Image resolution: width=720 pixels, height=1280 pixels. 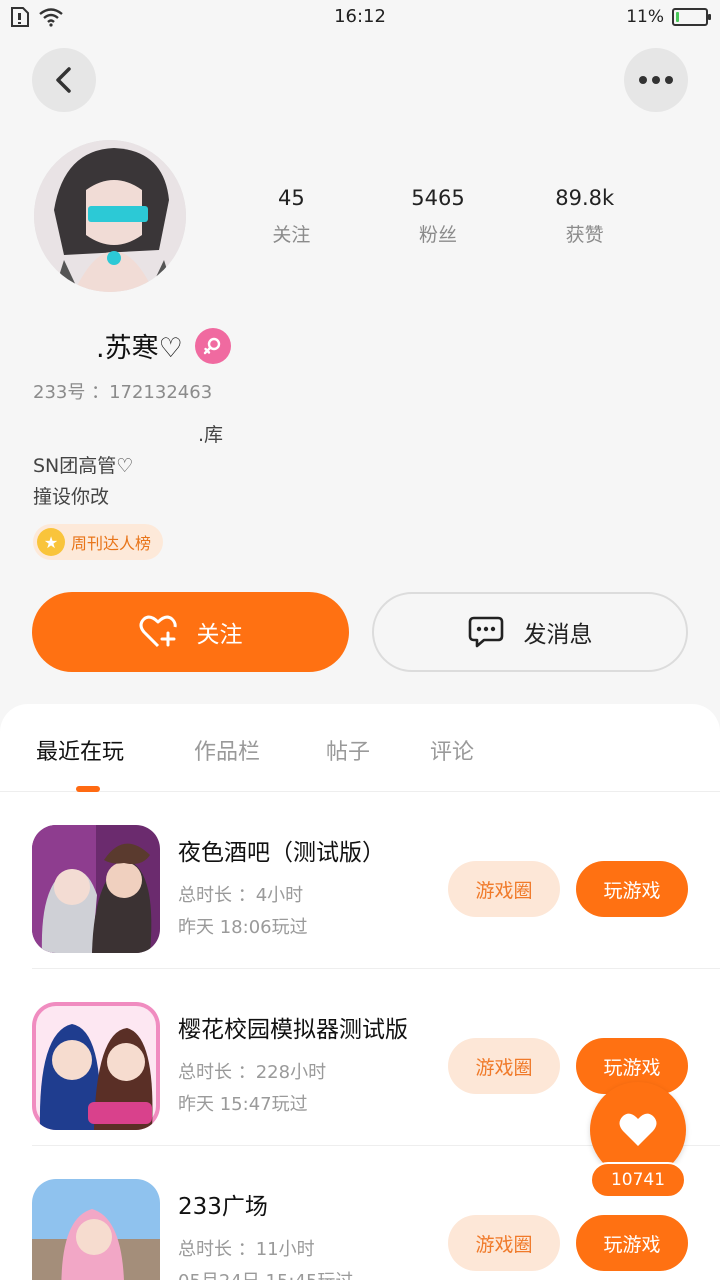 What do you see at coordinates (252, 1072) in the screenshot?
I see `game-duration: 总时长 ：228小时` at bounding box center [252, 1072].